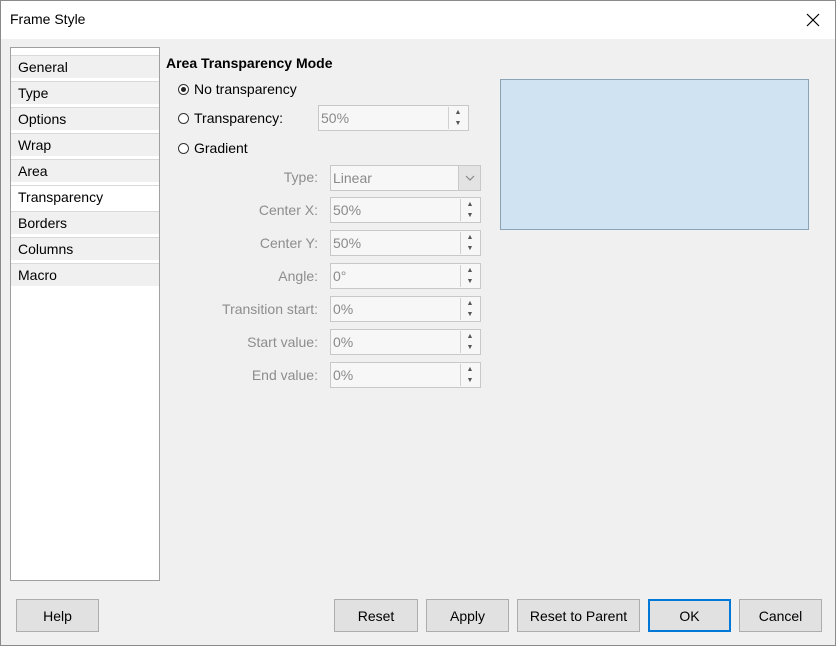 This screenshot has height=646, width=836. What do you see at coordinates (85, 145) in the screenshot?
I see `nav-item-wrap: Wrap` at bounding box center [85, 145].